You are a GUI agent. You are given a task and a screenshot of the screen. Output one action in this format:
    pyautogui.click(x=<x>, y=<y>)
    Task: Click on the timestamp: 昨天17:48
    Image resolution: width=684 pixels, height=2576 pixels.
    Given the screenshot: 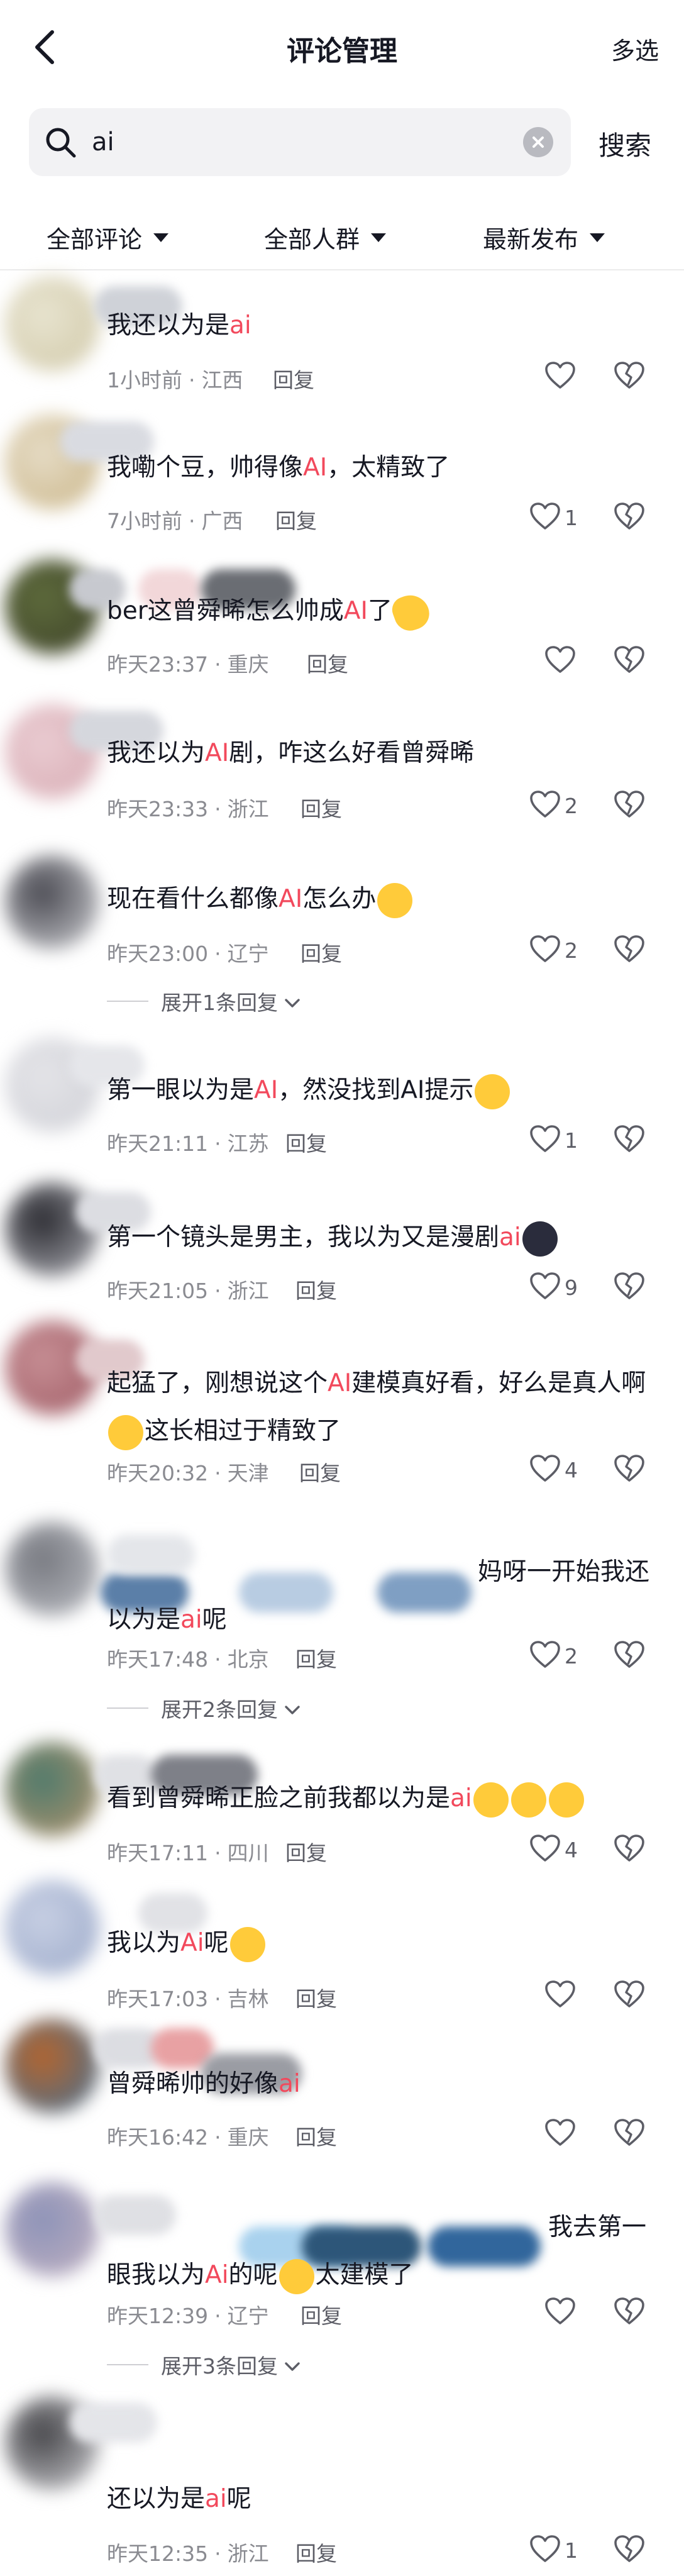 What is the action you would take?
    pyautogui.click(x=158, y=1659)
    